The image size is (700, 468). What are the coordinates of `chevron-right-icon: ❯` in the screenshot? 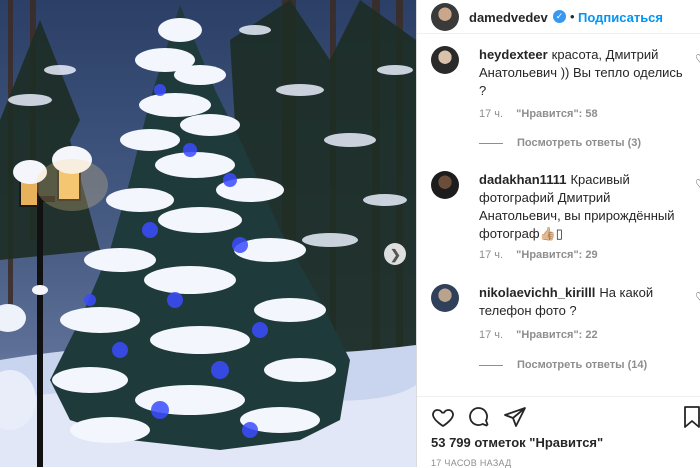 It's located at (395, 254).